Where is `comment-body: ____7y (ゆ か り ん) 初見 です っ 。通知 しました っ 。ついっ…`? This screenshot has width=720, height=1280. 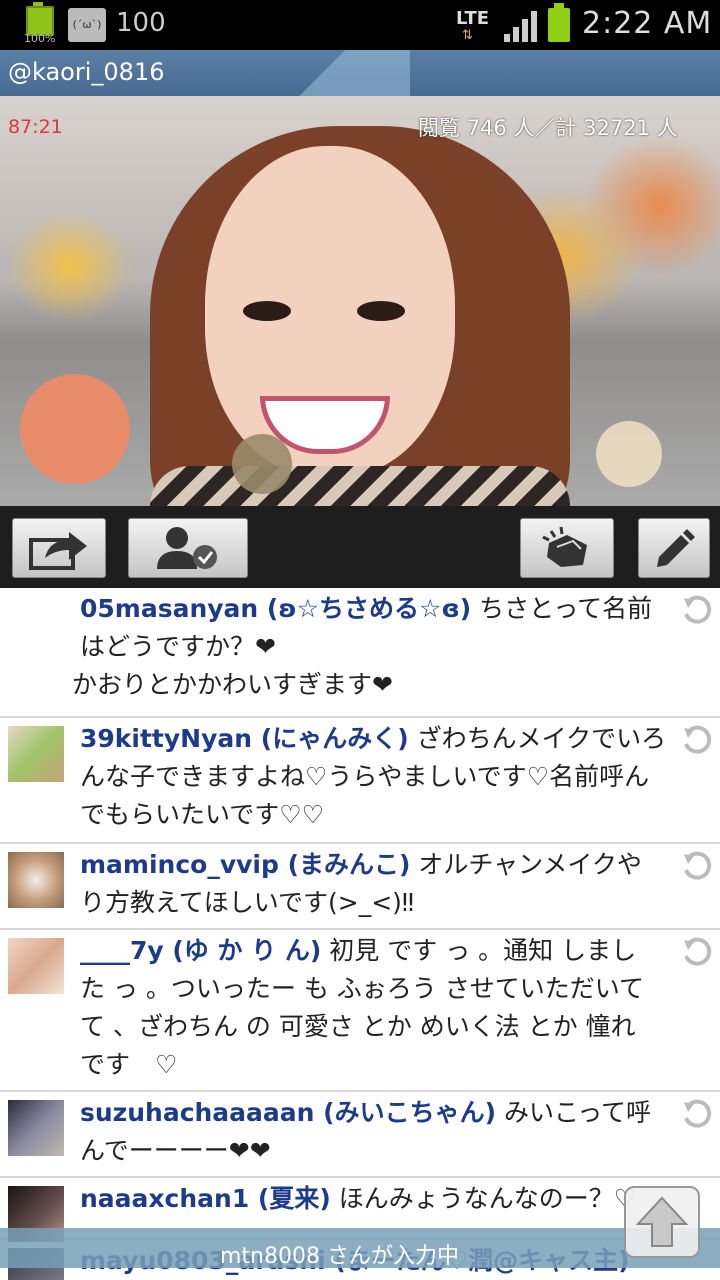 comment-body: ____7y (ゆ か り ん) 初見 です っ 。通知 しました っ 。ついっ… is located at coordinates (370, 1008).